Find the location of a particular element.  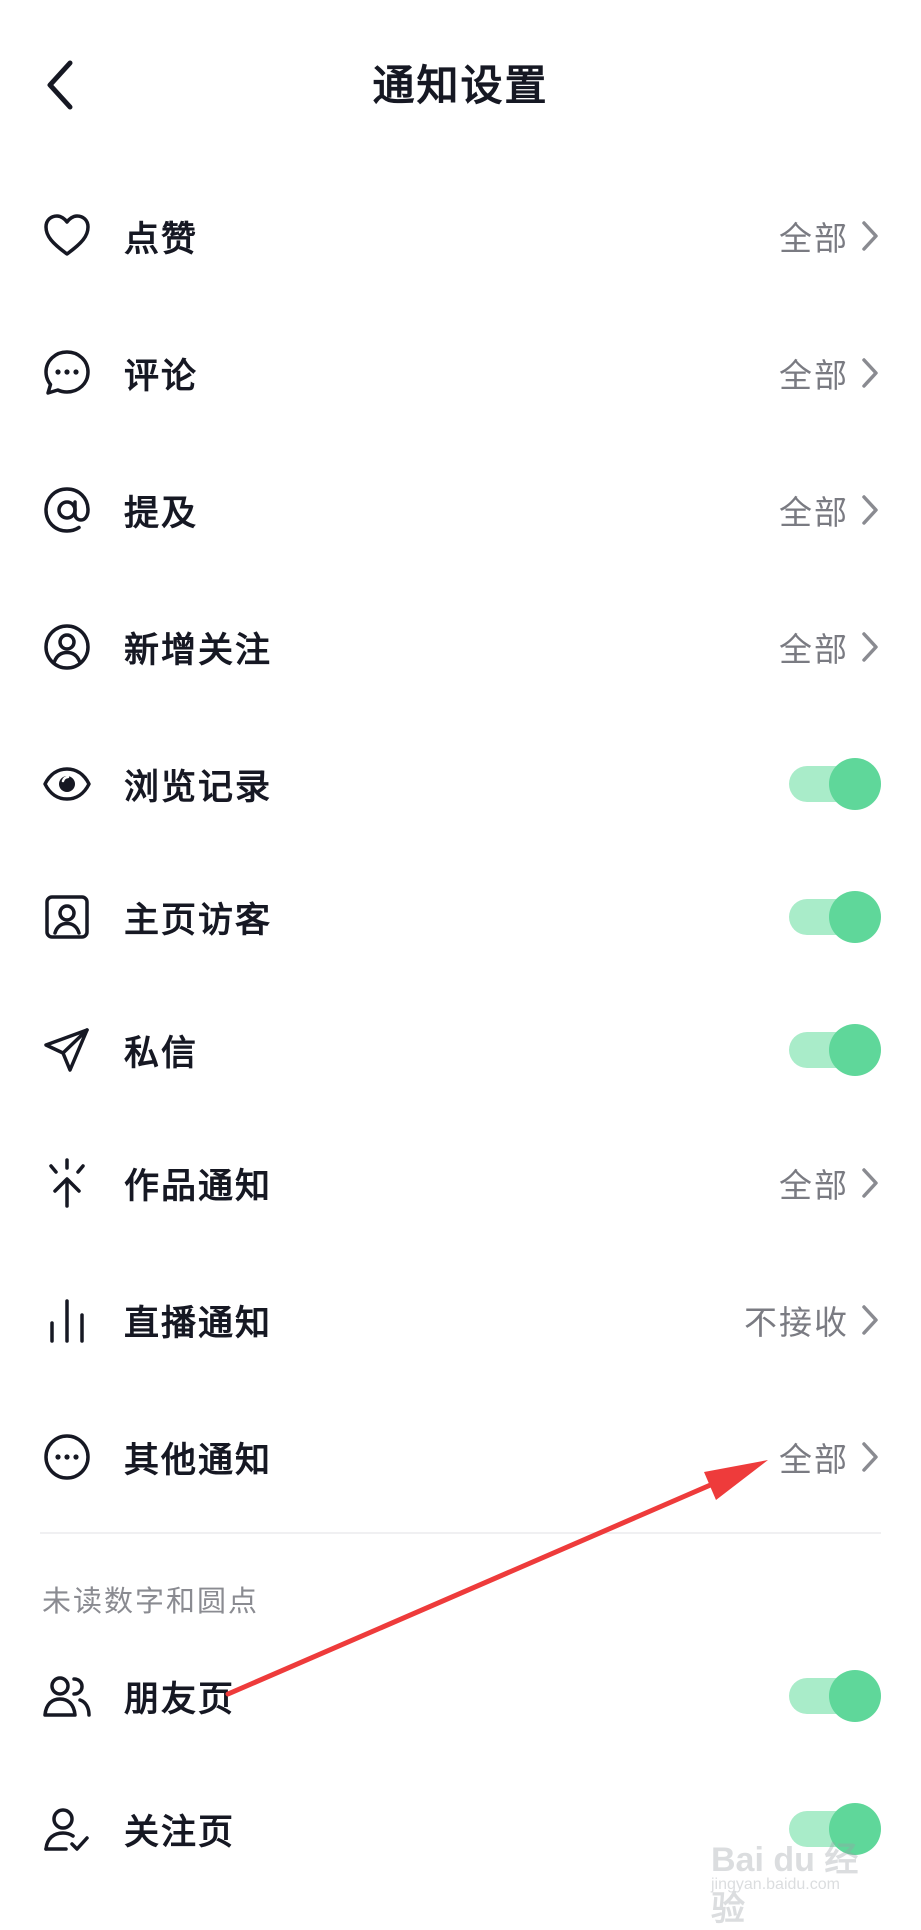

setting-value: 不接收 is located at coordinates (796, 1322).